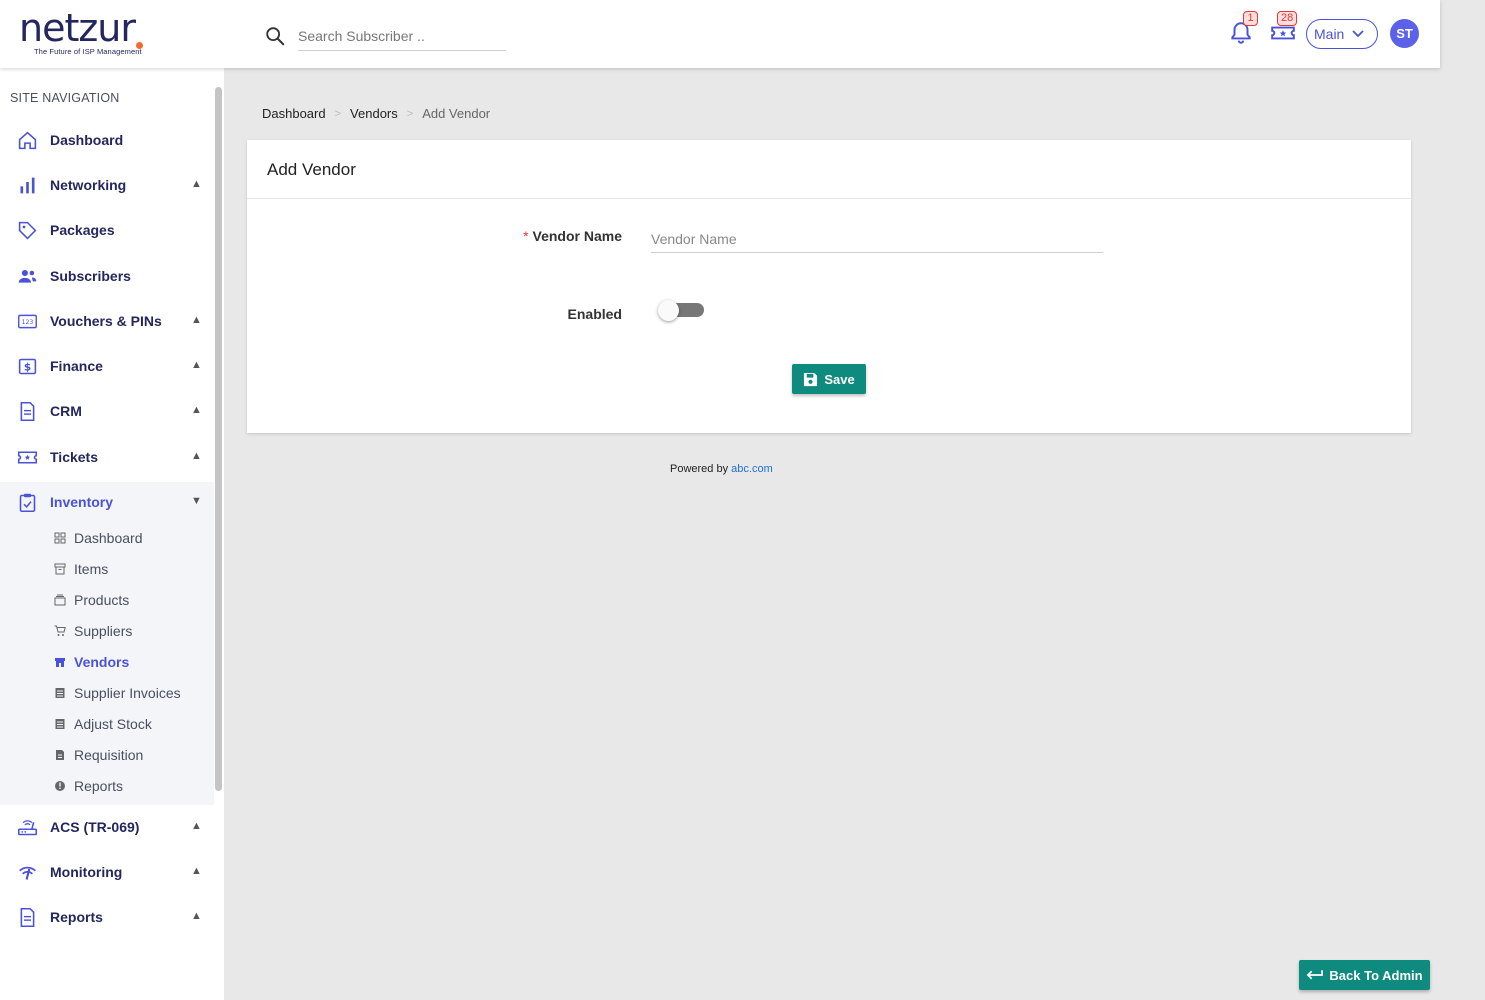 The image size is (1485, 1000). Describe the element at coordinates (103, 631) in the screenshot. I see `sidebar-subitem-label: Suppliers` at that location.